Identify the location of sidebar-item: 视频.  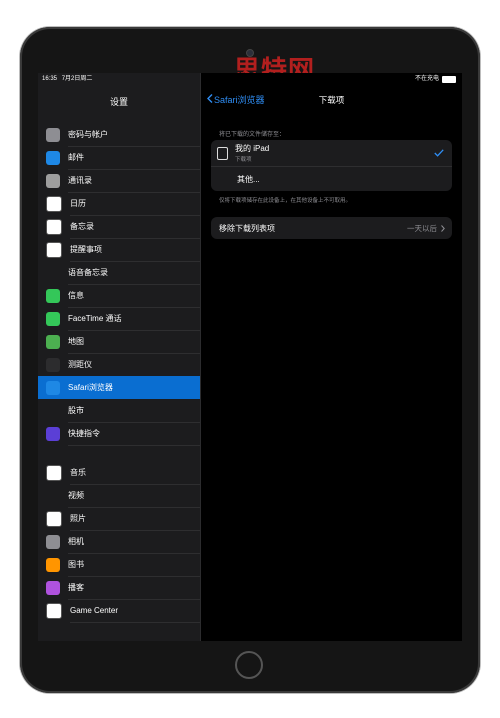
(119, 496).